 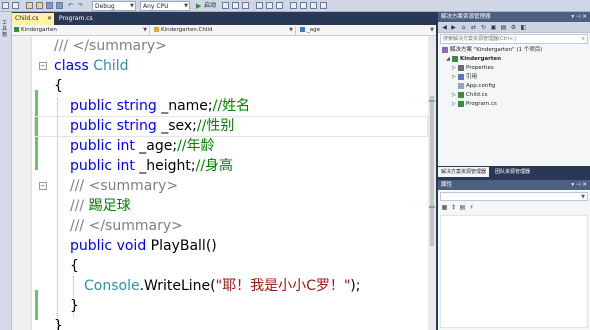 I want to click on view-code-icon: ◧, so click(x=523, y=27).